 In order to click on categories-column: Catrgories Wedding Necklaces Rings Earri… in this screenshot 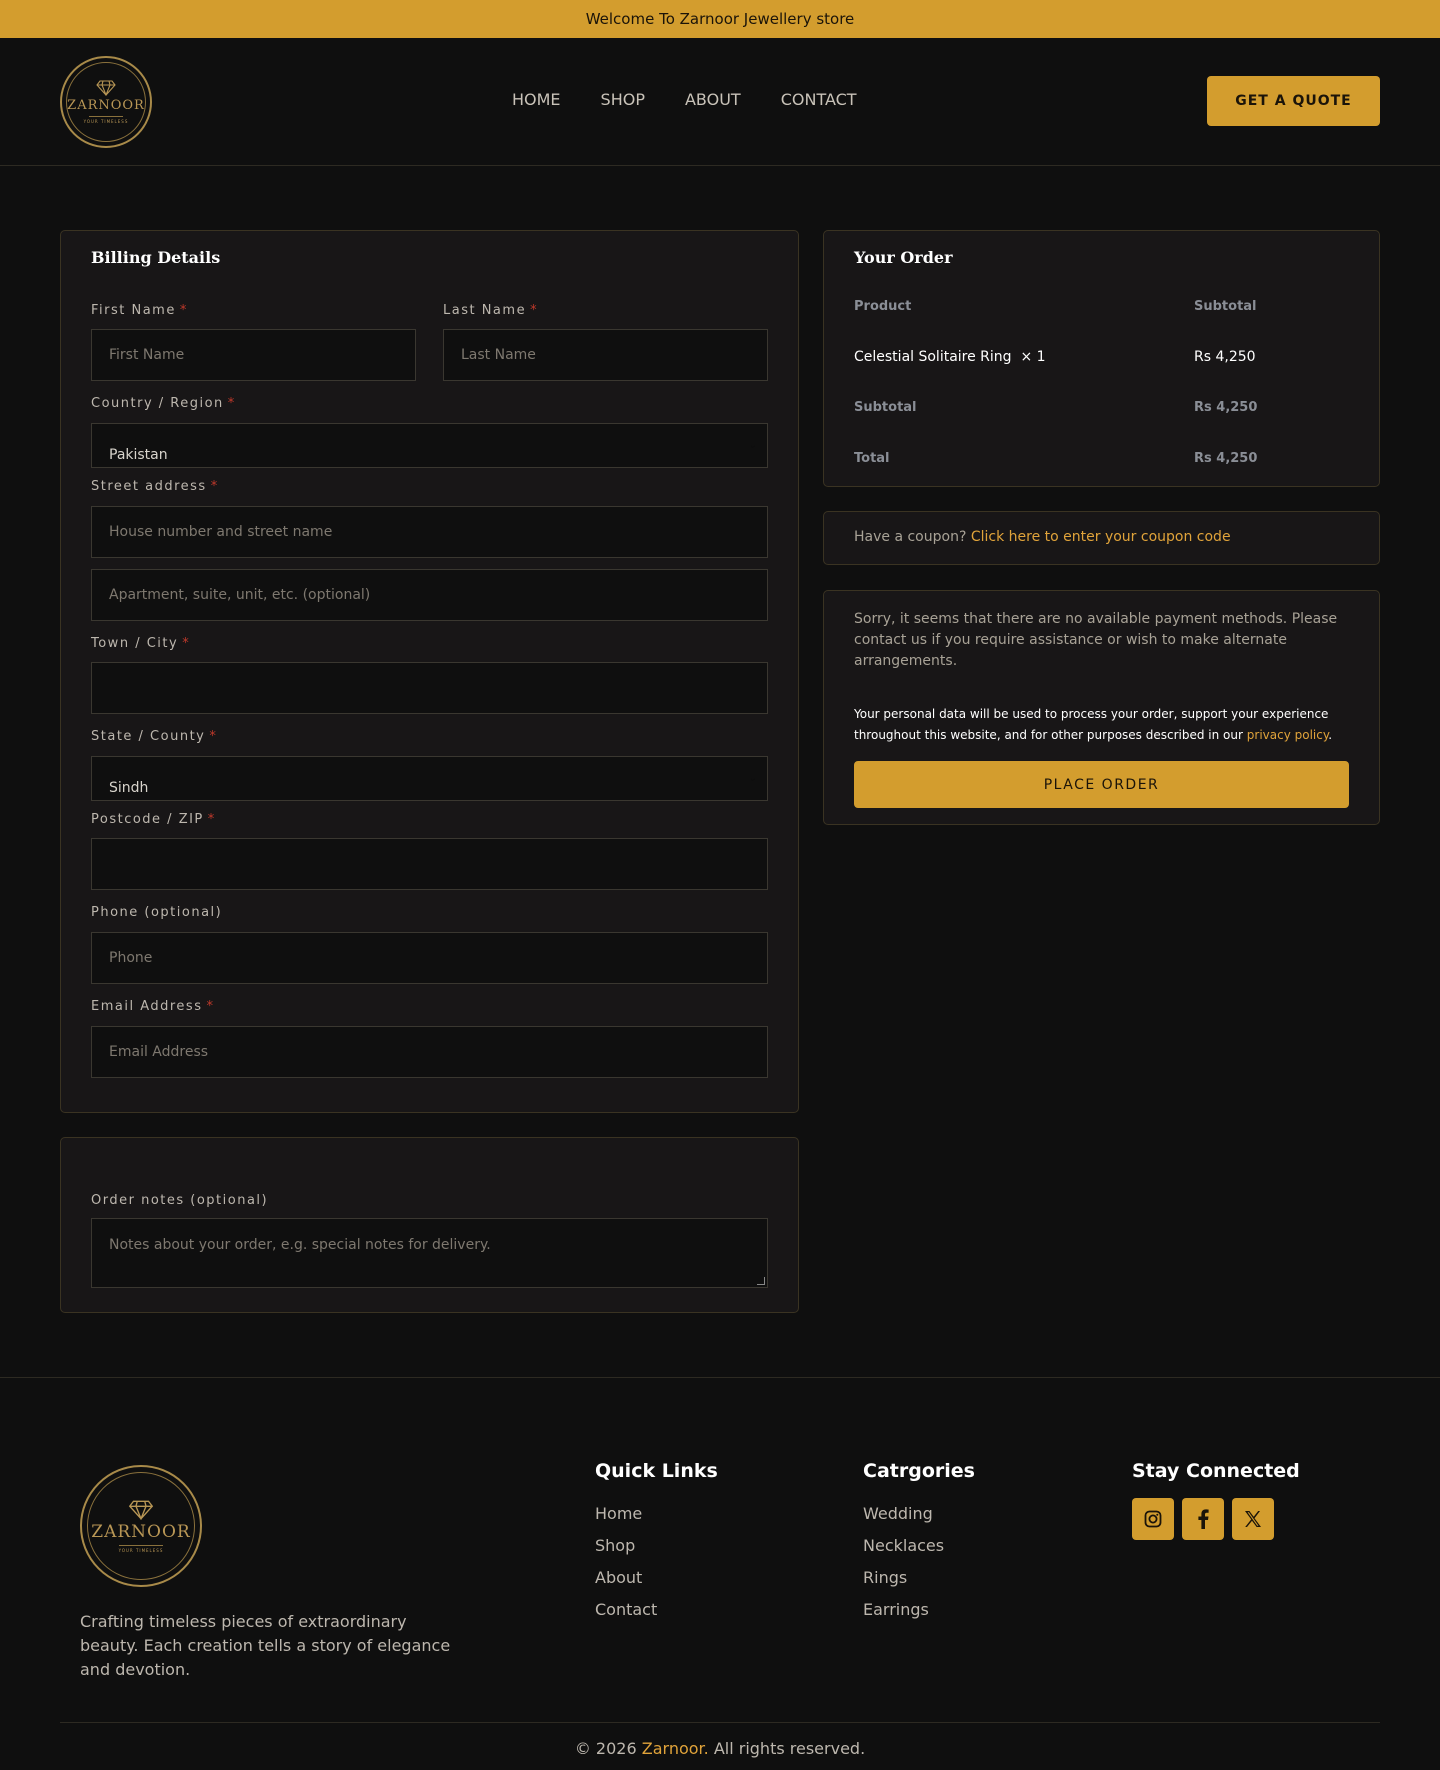, I will do `click(919, 1543)`.